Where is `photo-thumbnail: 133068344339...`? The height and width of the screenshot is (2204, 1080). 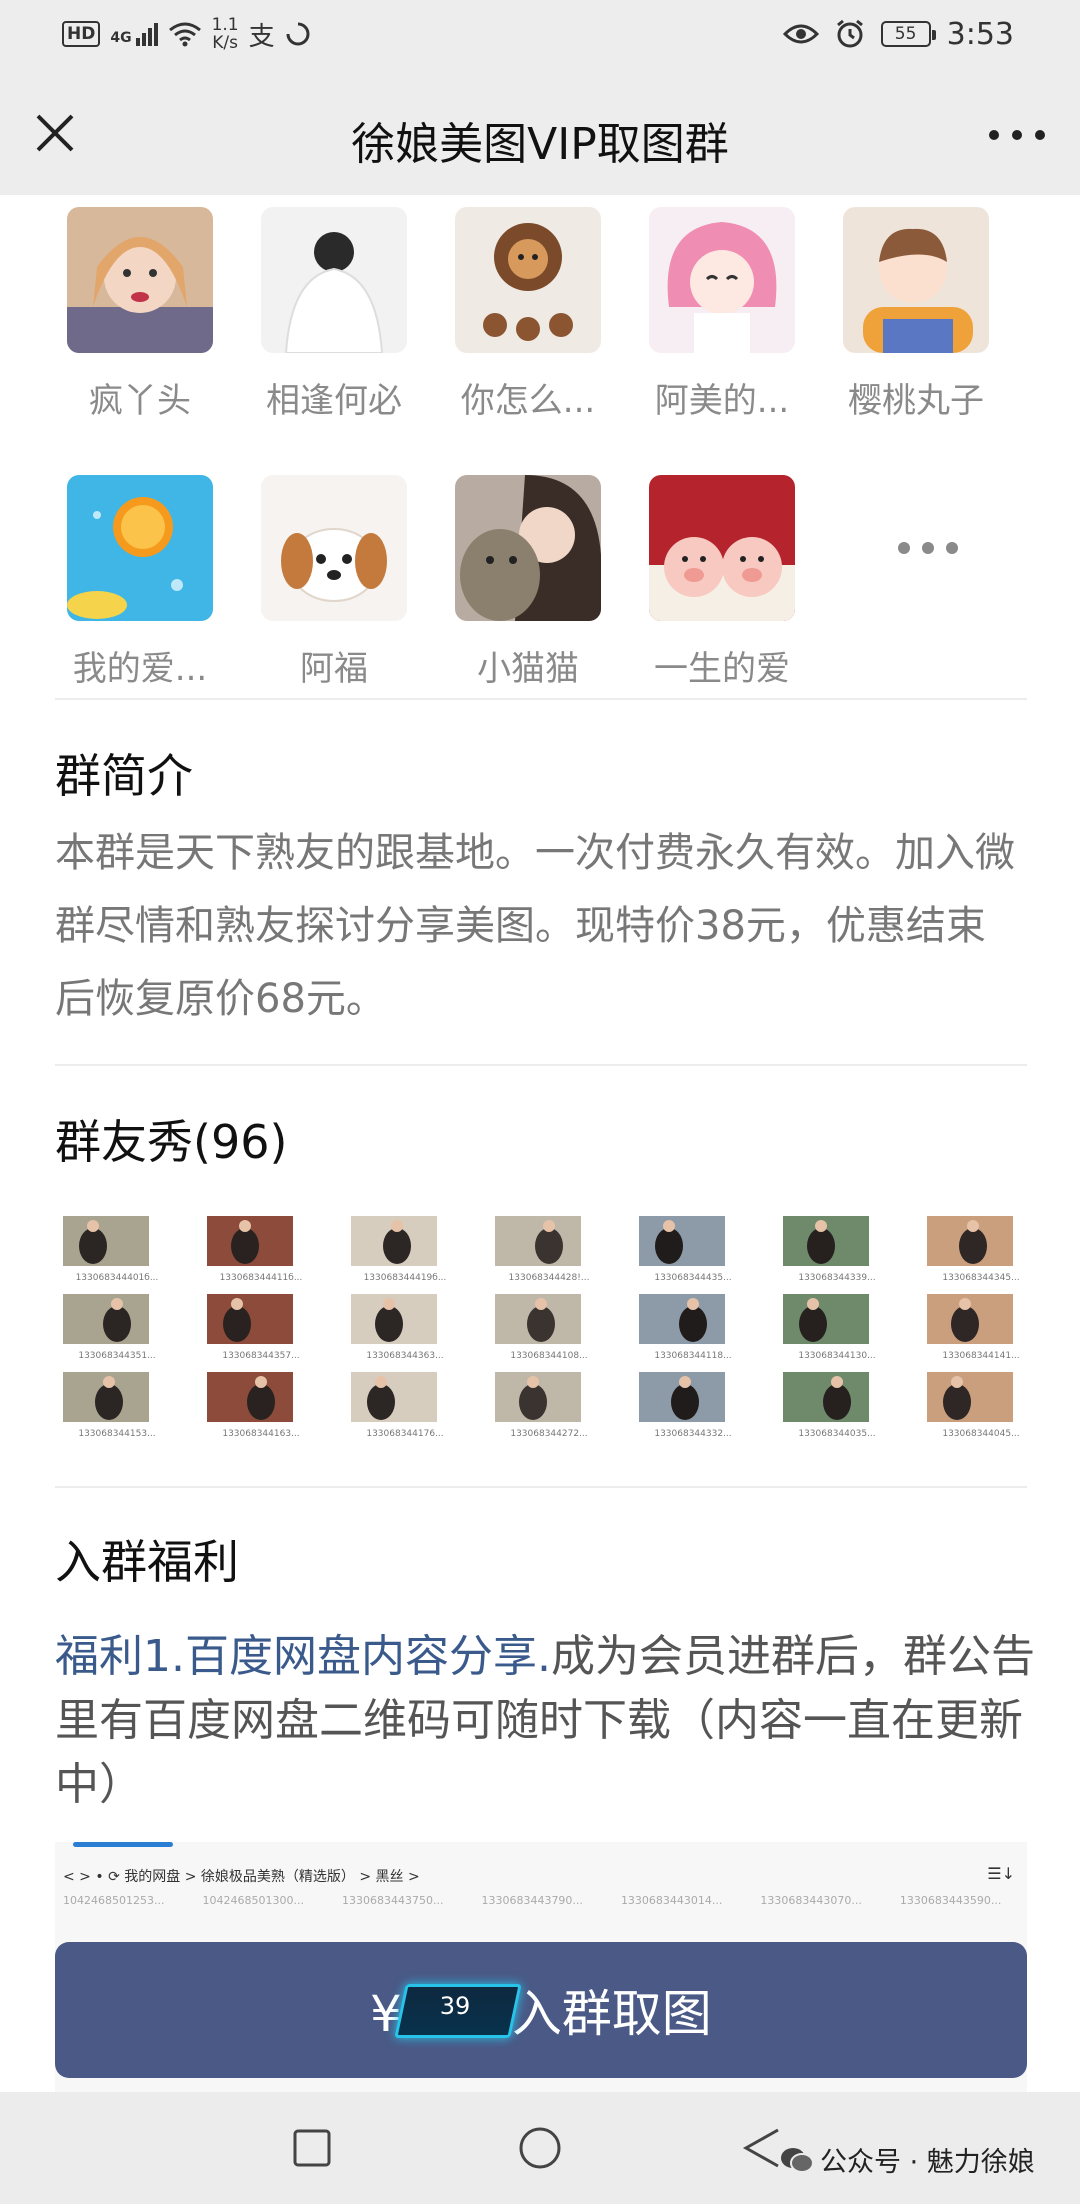
photo-thumbnail: 133068344339... is located at coordinates (837, 1249).